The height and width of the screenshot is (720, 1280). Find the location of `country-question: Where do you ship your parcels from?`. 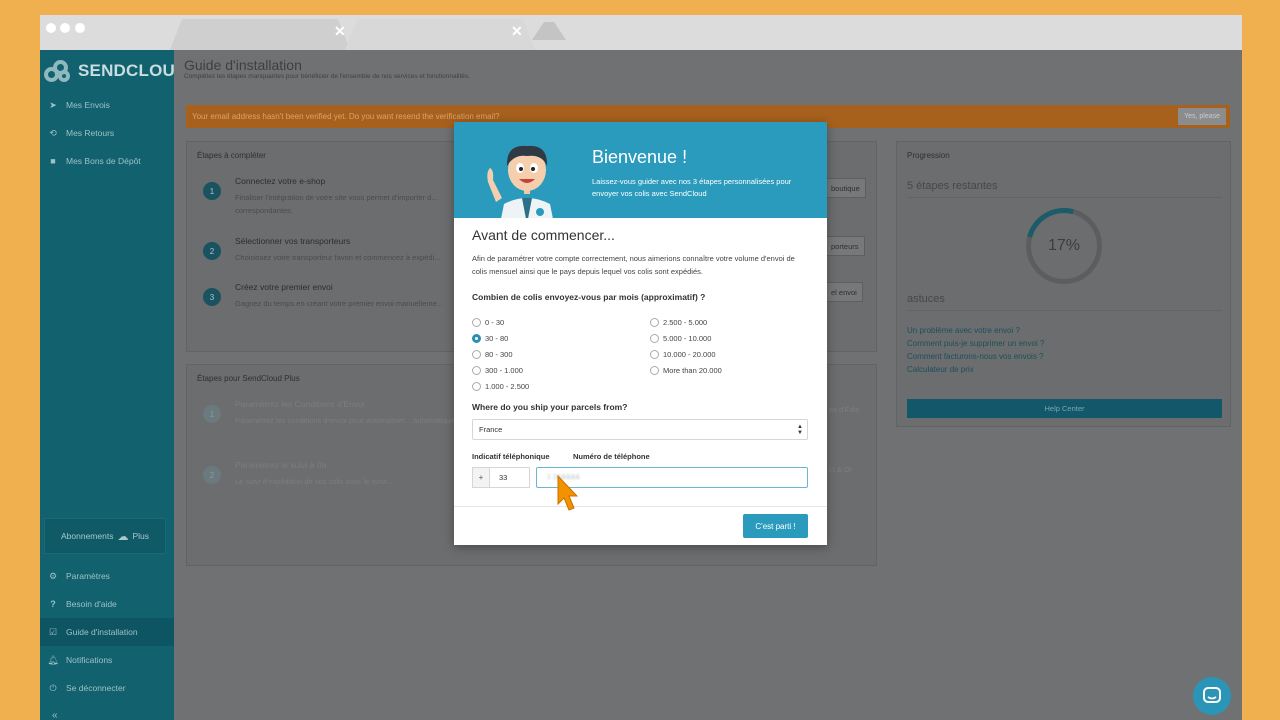

country-question: Where do you ship your parcels from? is located at coordinates (550, 407).